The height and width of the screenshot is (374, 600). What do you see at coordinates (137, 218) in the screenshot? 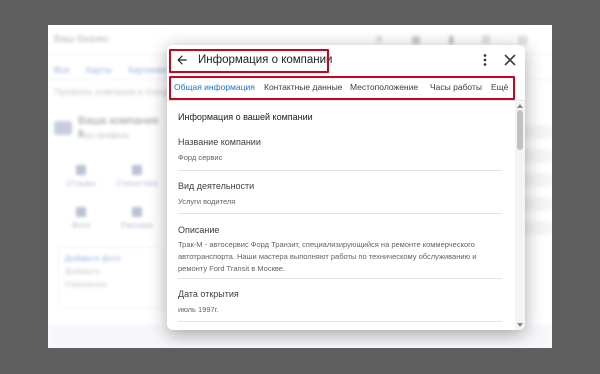
I see `bg-grid-cell: Реклама` at bounding box center [137, 218].